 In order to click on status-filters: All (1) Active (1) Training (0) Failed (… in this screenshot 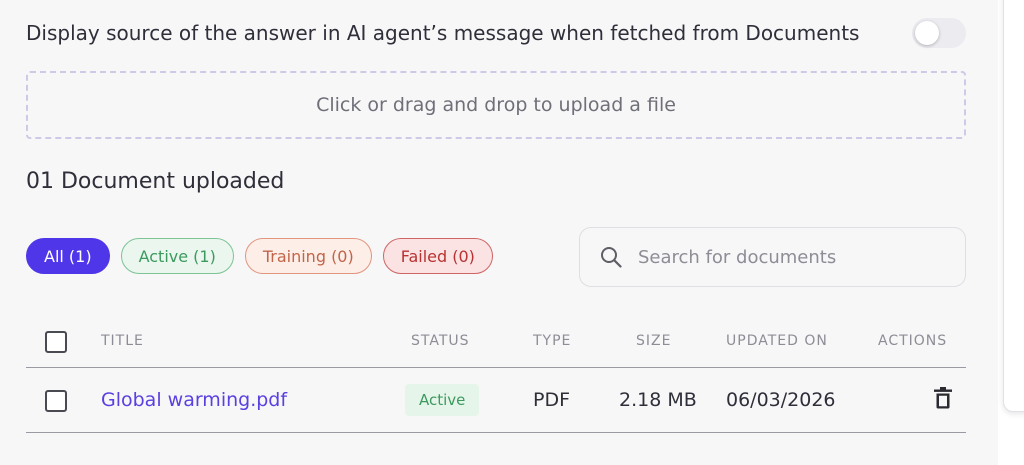, I will do `click(259, 256)`.